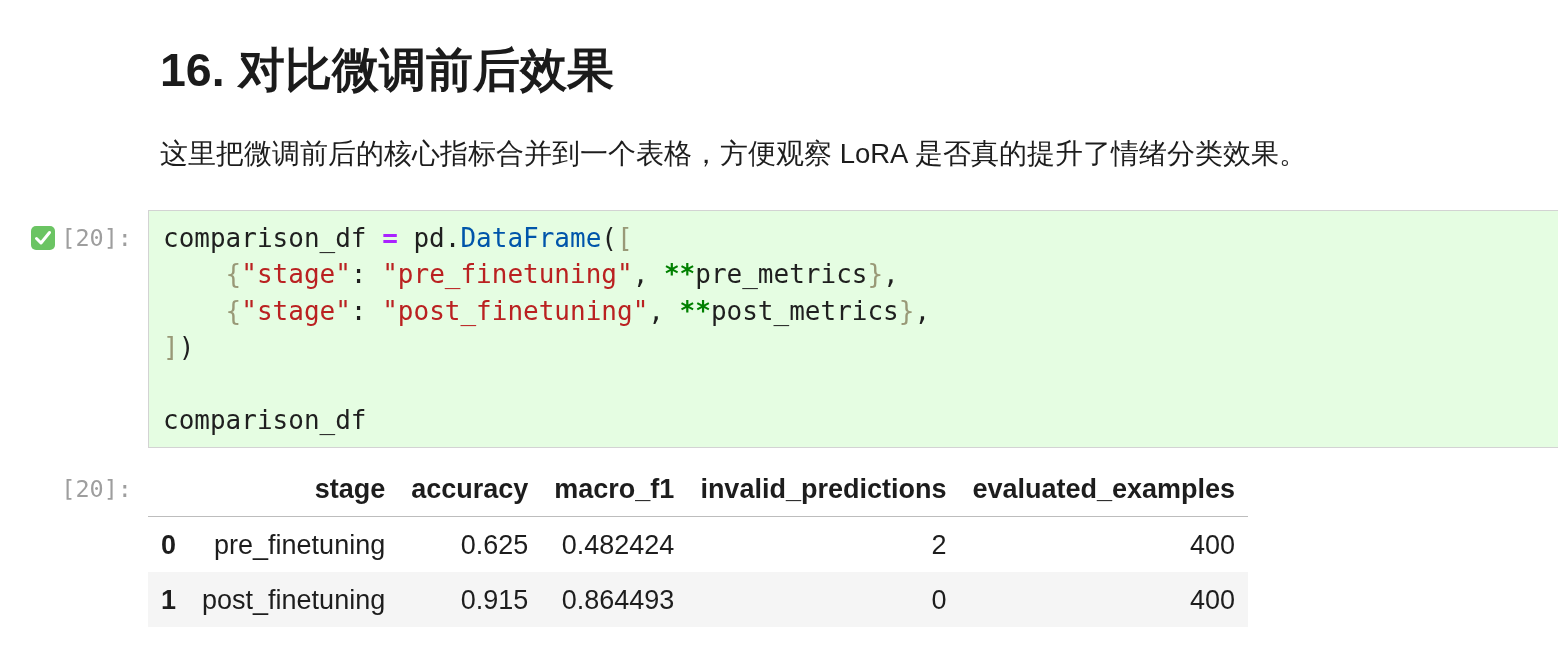 The width and height of the screenshot is (1558, 666). I want to click on table-cell: 0.625, so click(470, 544).